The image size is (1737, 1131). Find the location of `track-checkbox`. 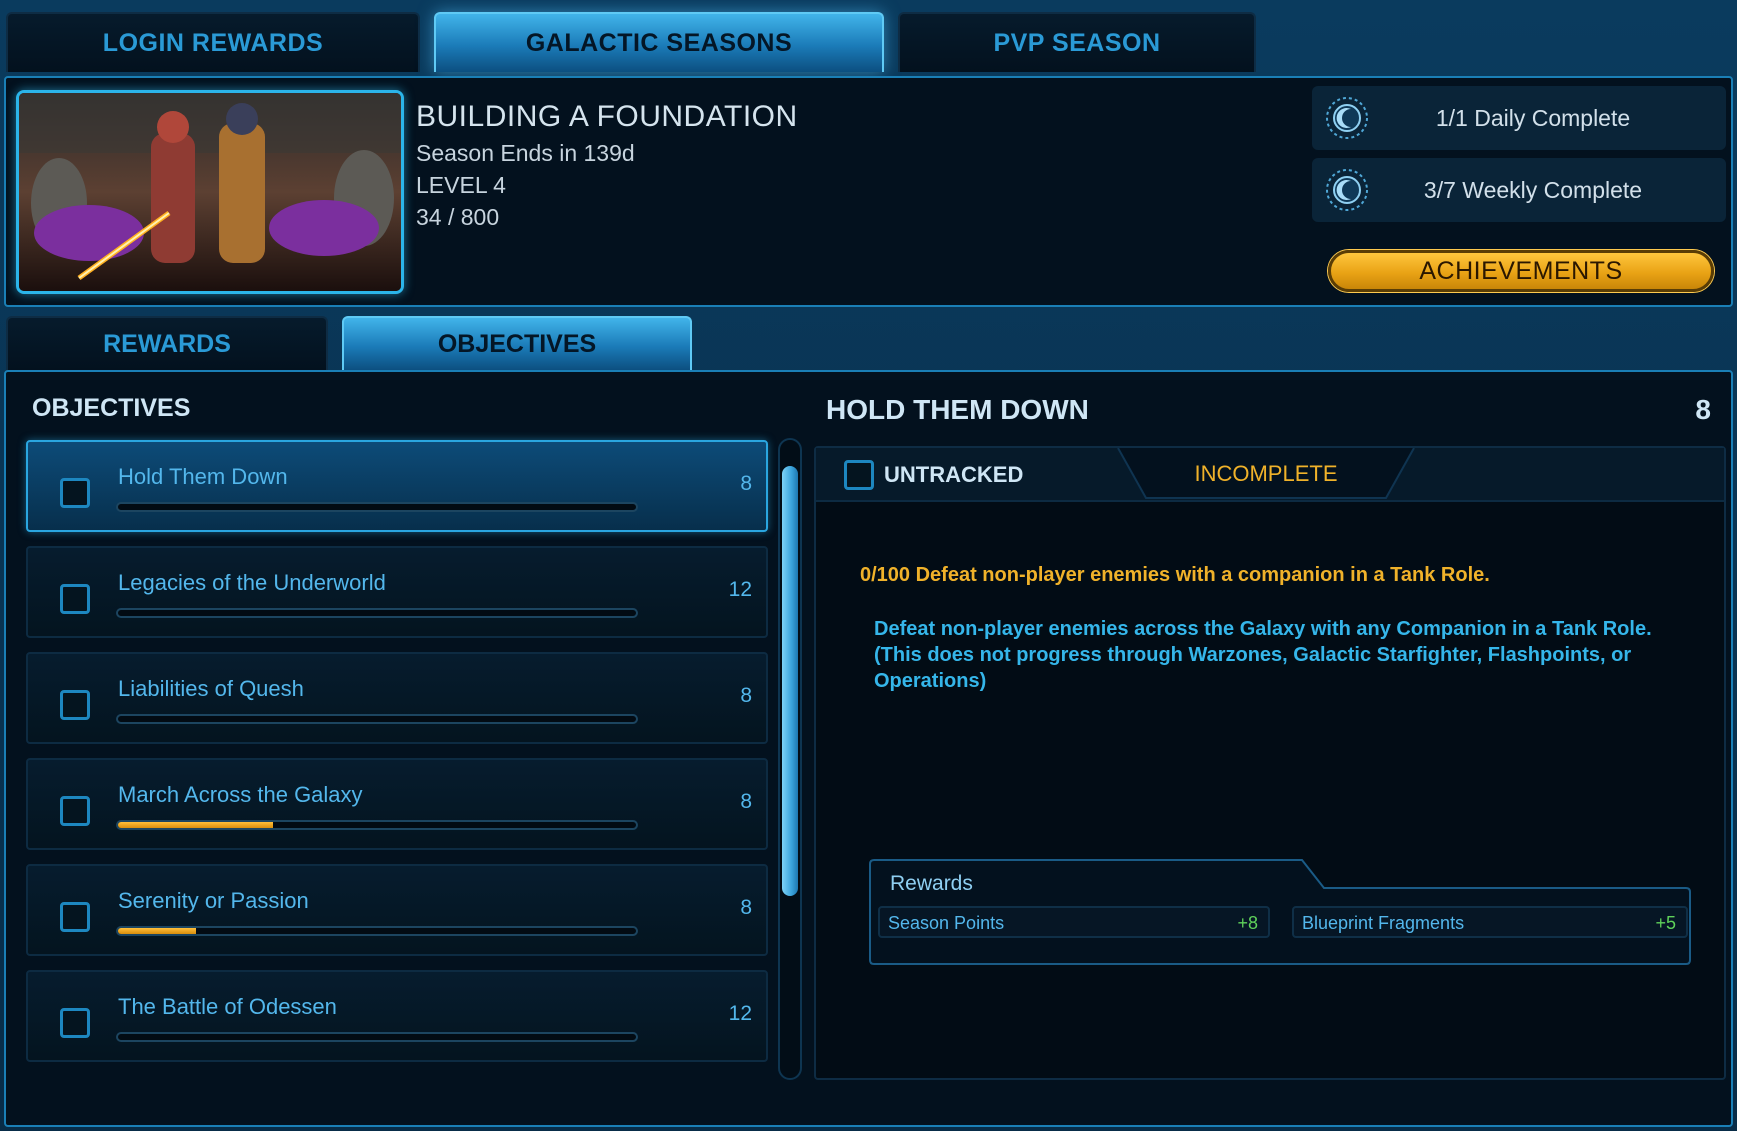

track-checkbox is located at coordinates (859, 475).